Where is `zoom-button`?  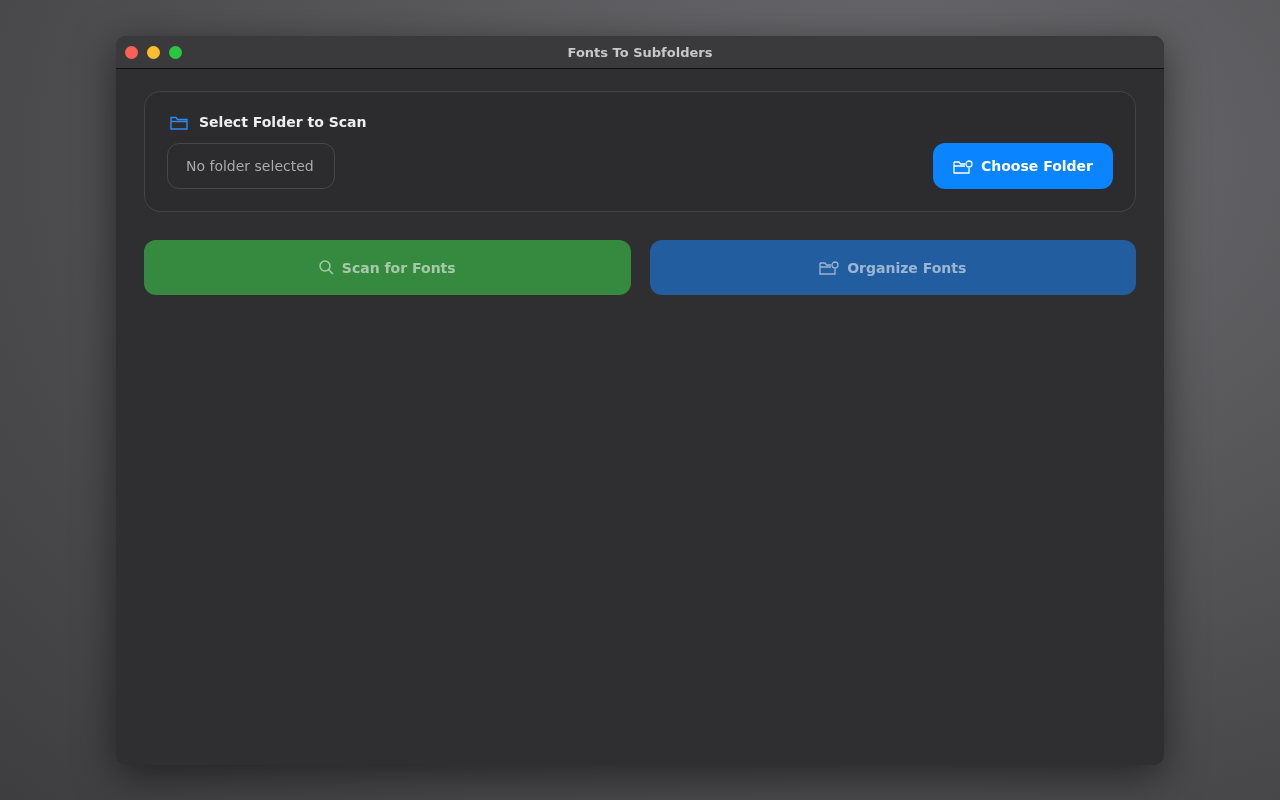 zoom-button is located at coordinates (175, 52).